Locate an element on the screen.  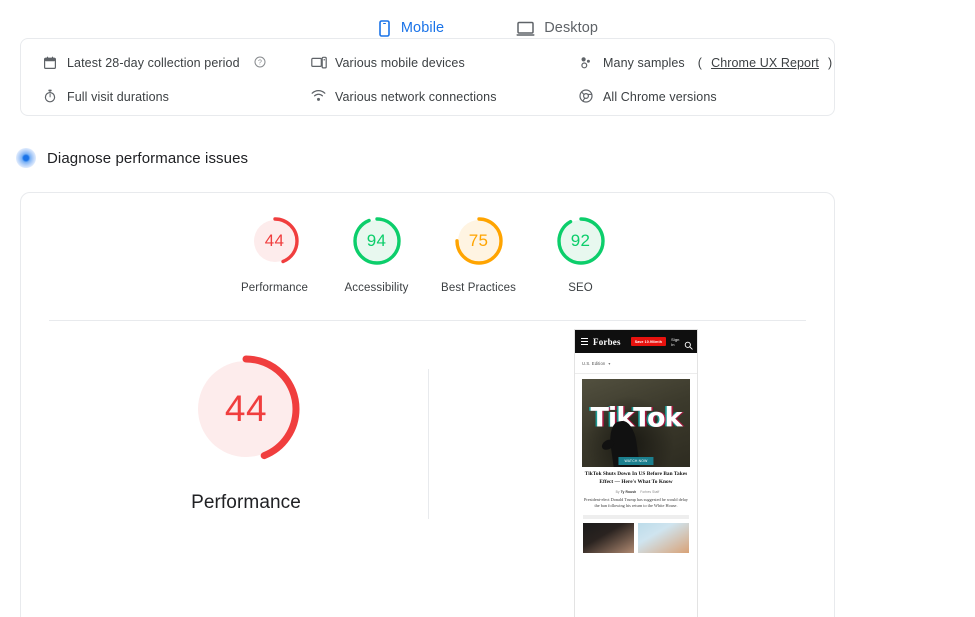
score-accessibility: 94 Accessibility is located at coordinates (377, 254).